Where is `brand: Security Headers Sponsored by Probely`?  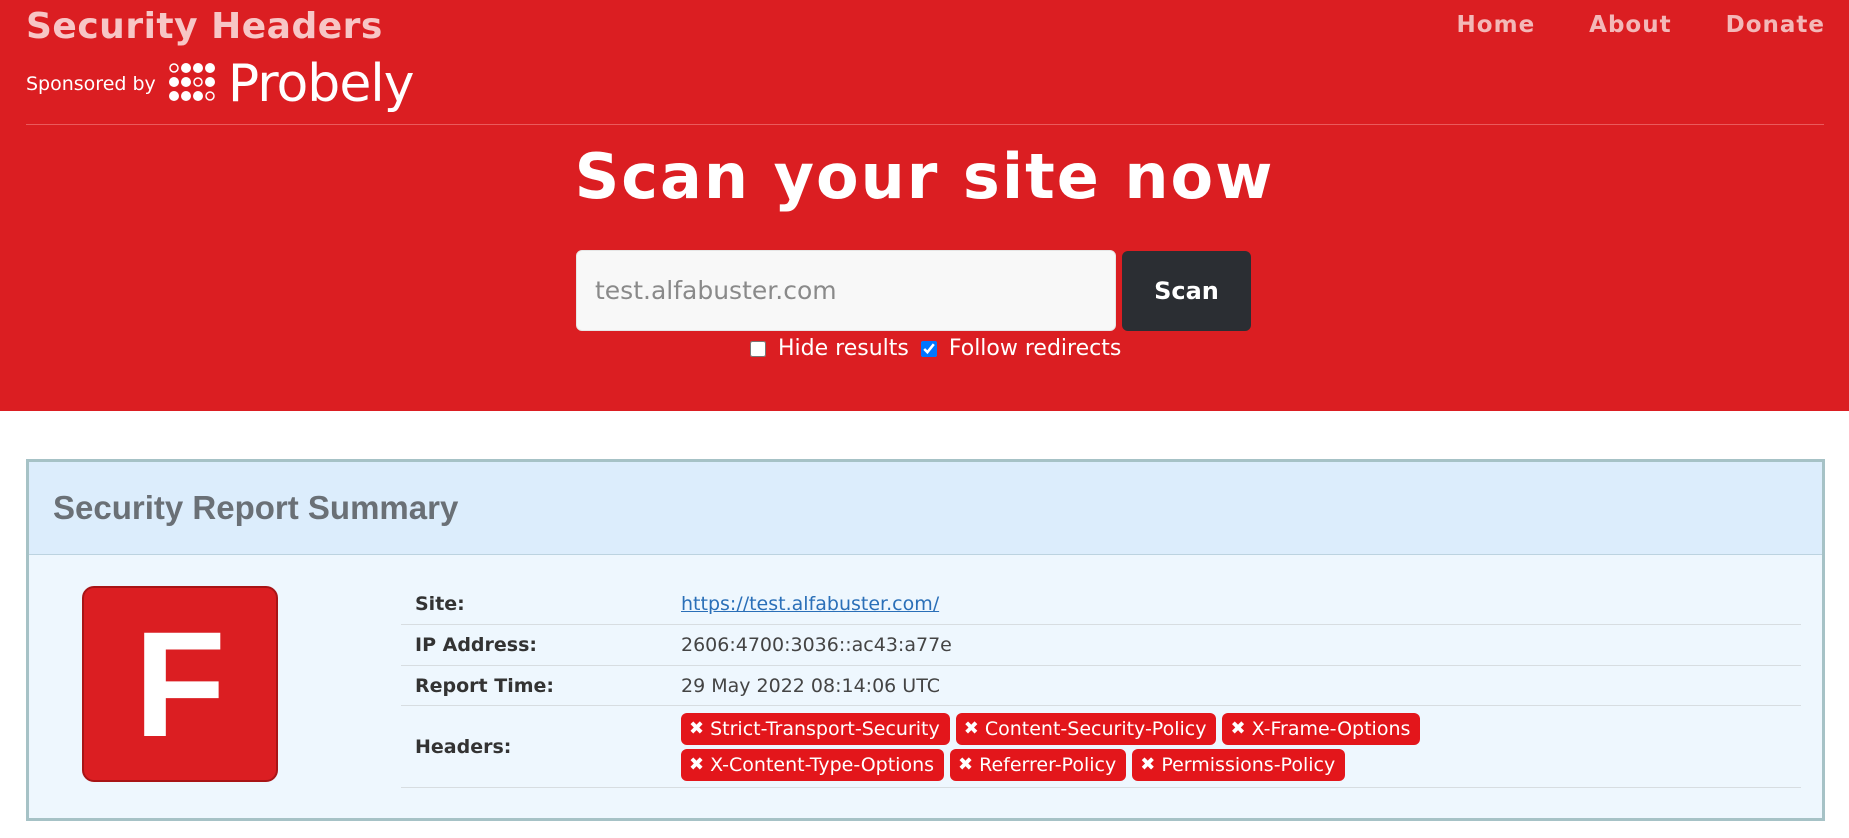 brand: Security Headers Sponsored by Probely is located at coordinates (220, 57).